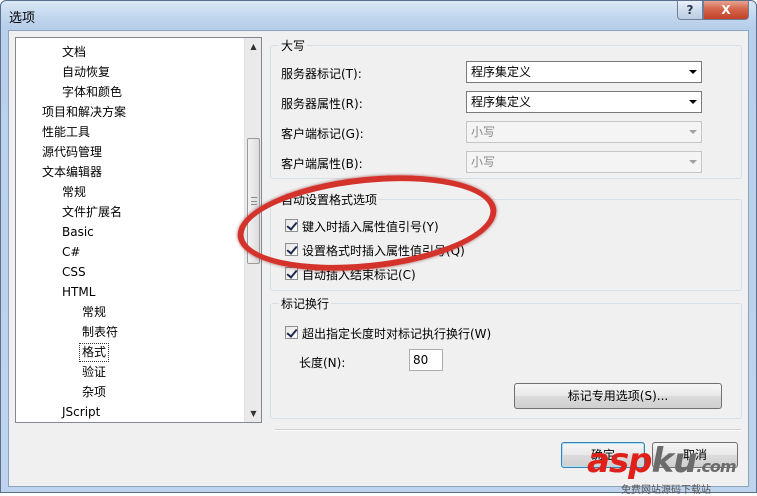  Describe the element at coordinates (501, 72) in the screenshot. I see `server-tag-value: 程序集定义` at that location.